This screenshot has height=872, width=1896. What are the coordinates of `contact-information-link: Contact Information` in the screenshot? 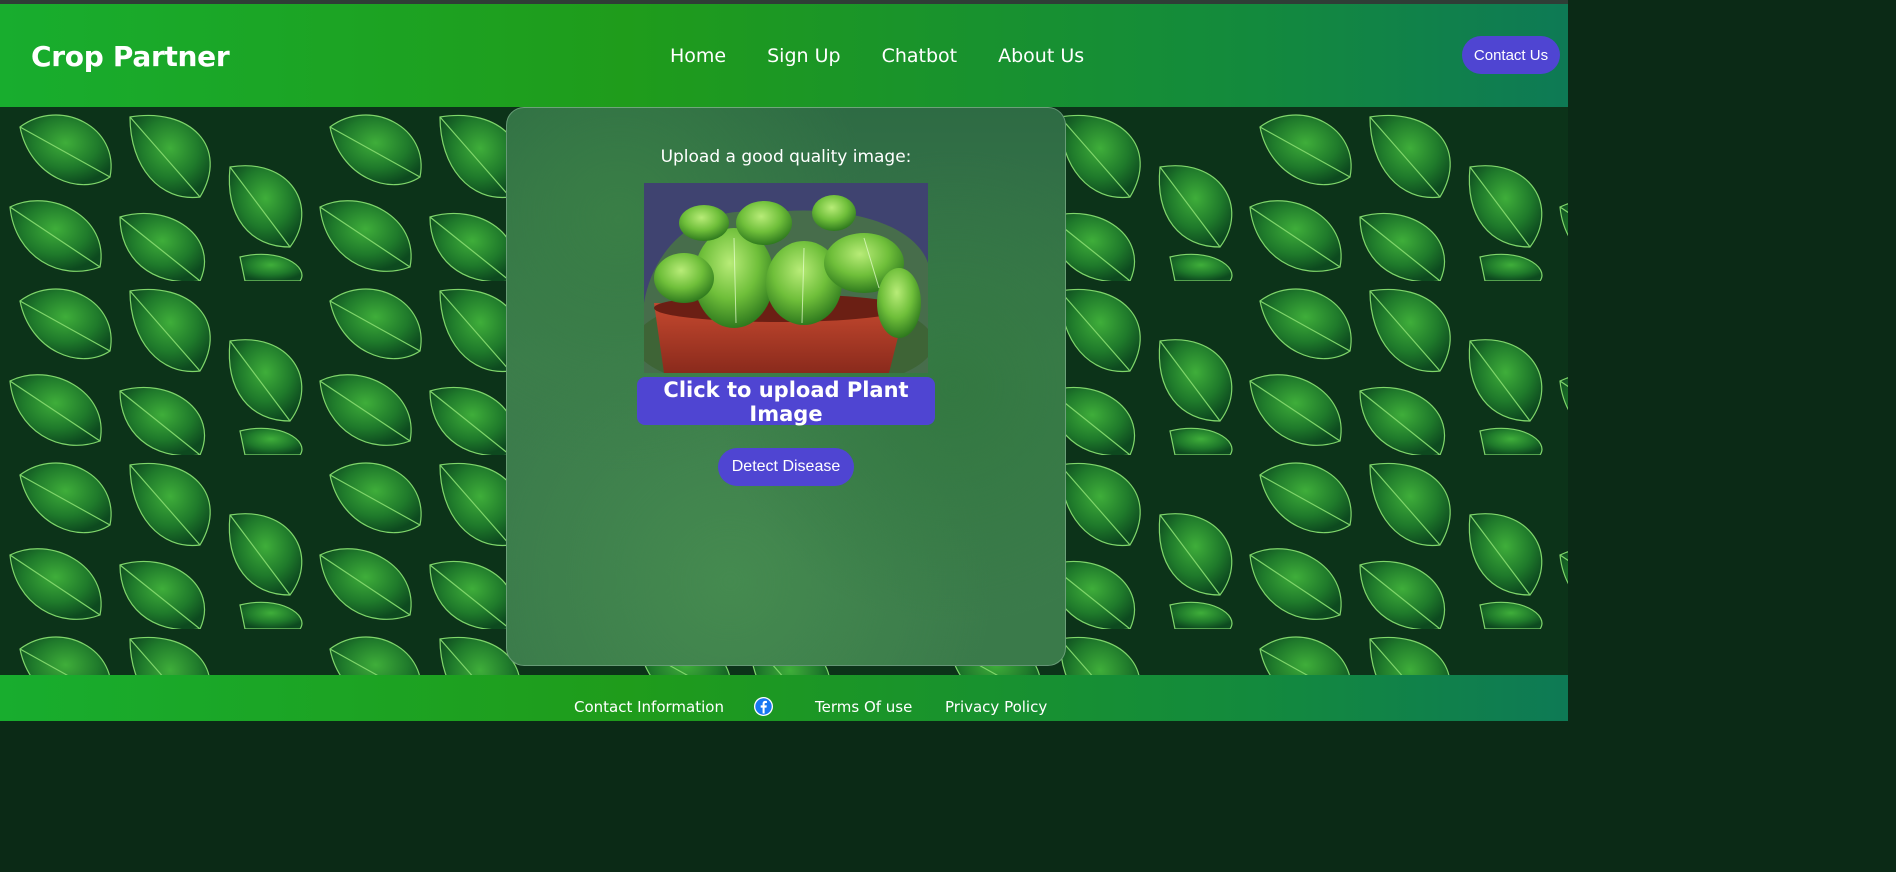 It's located at (649, 707).